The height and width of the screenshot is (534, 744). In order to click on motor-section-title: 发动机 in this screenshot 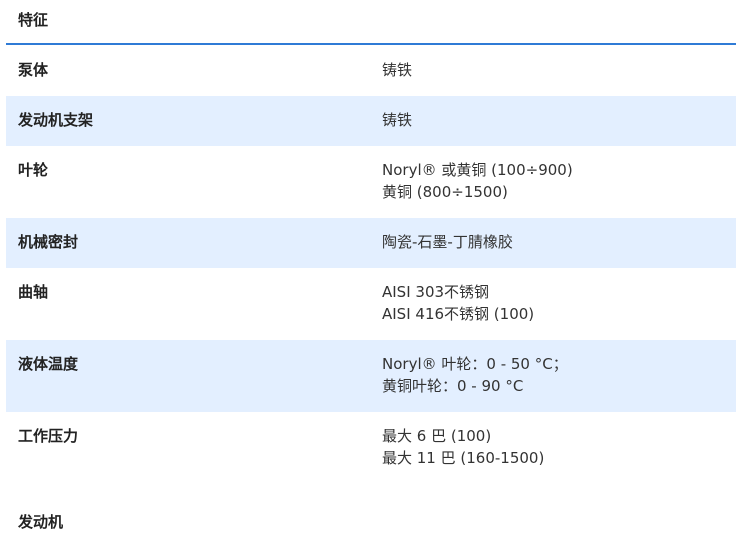, I will do `click(41, 522)`.